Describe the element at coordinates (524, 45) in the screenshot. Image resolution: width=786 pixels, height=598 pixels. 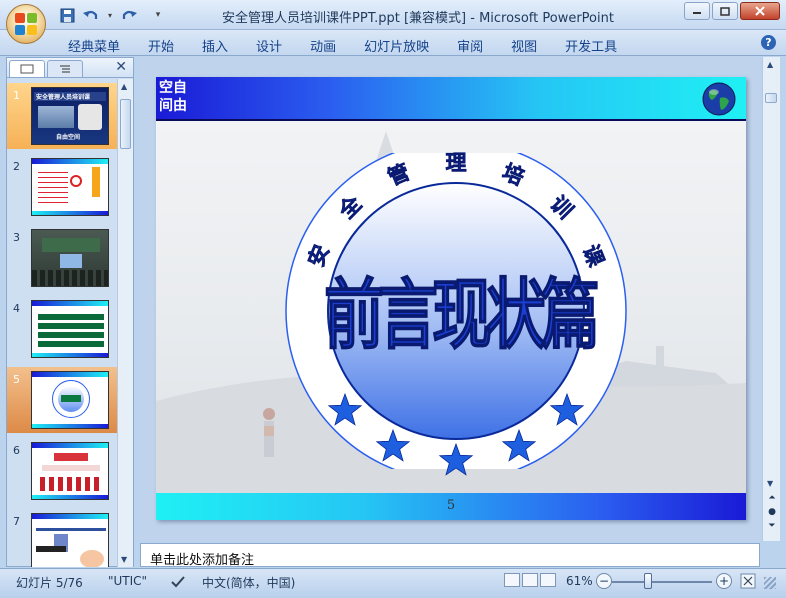
I see `tab-view: 视图` at that location.